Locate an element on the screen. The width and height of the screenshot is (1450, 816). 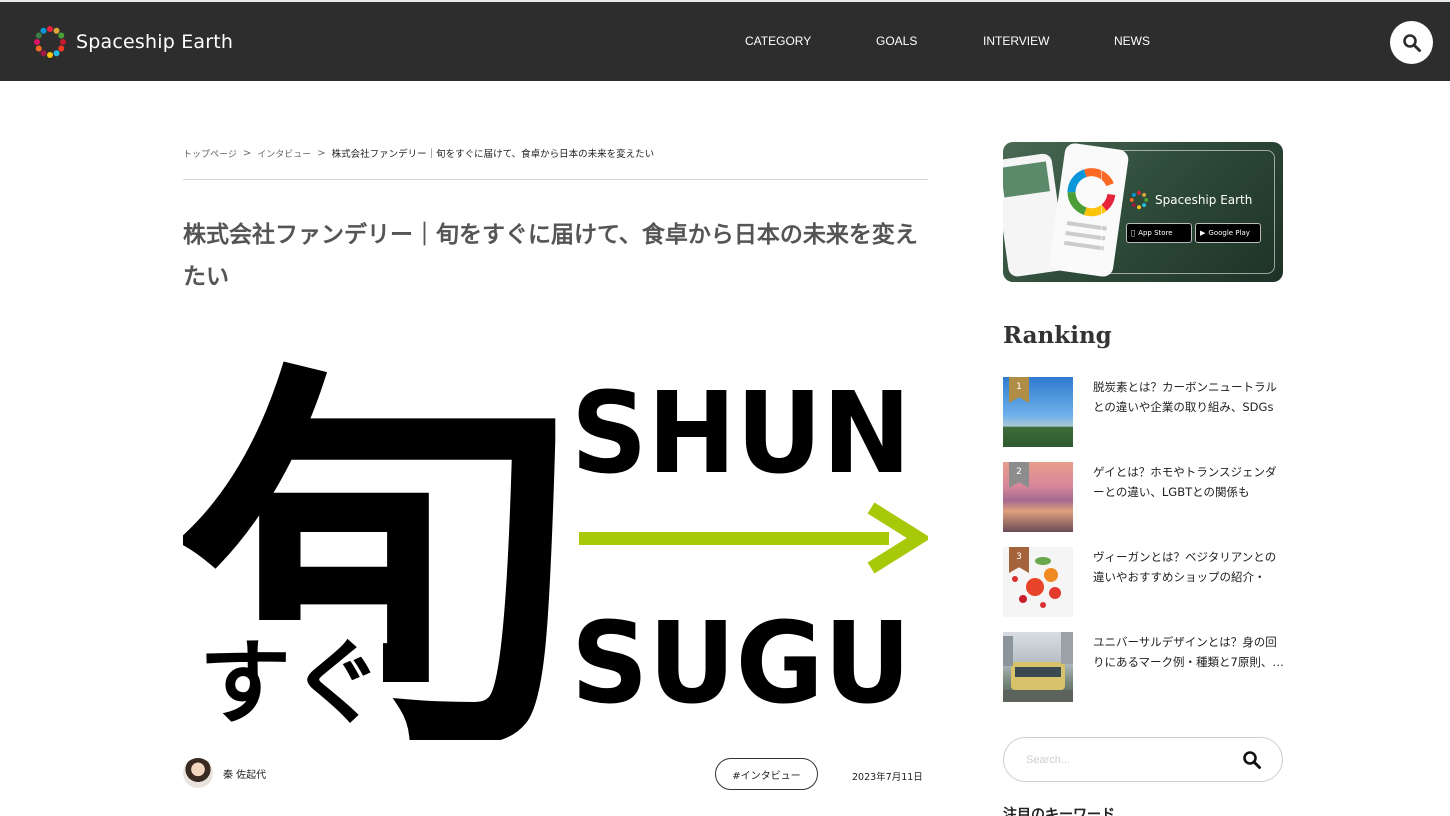
keywords-heading: 注目のキーワード is located at coordinates (1059, 811).